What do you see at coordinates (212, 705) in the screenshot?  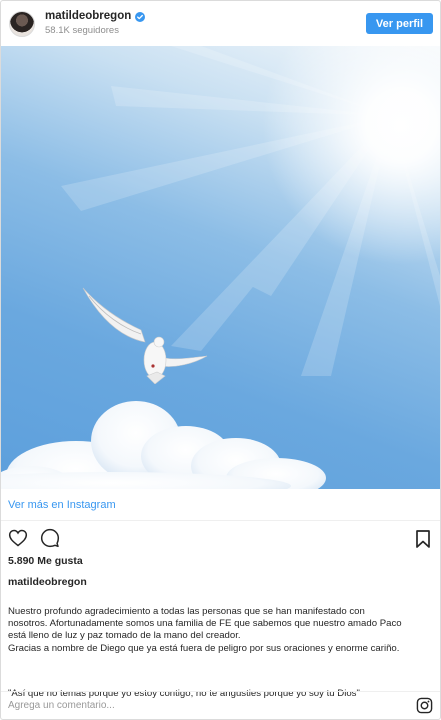 I see `comment-input` at bounding box center [212, 705].